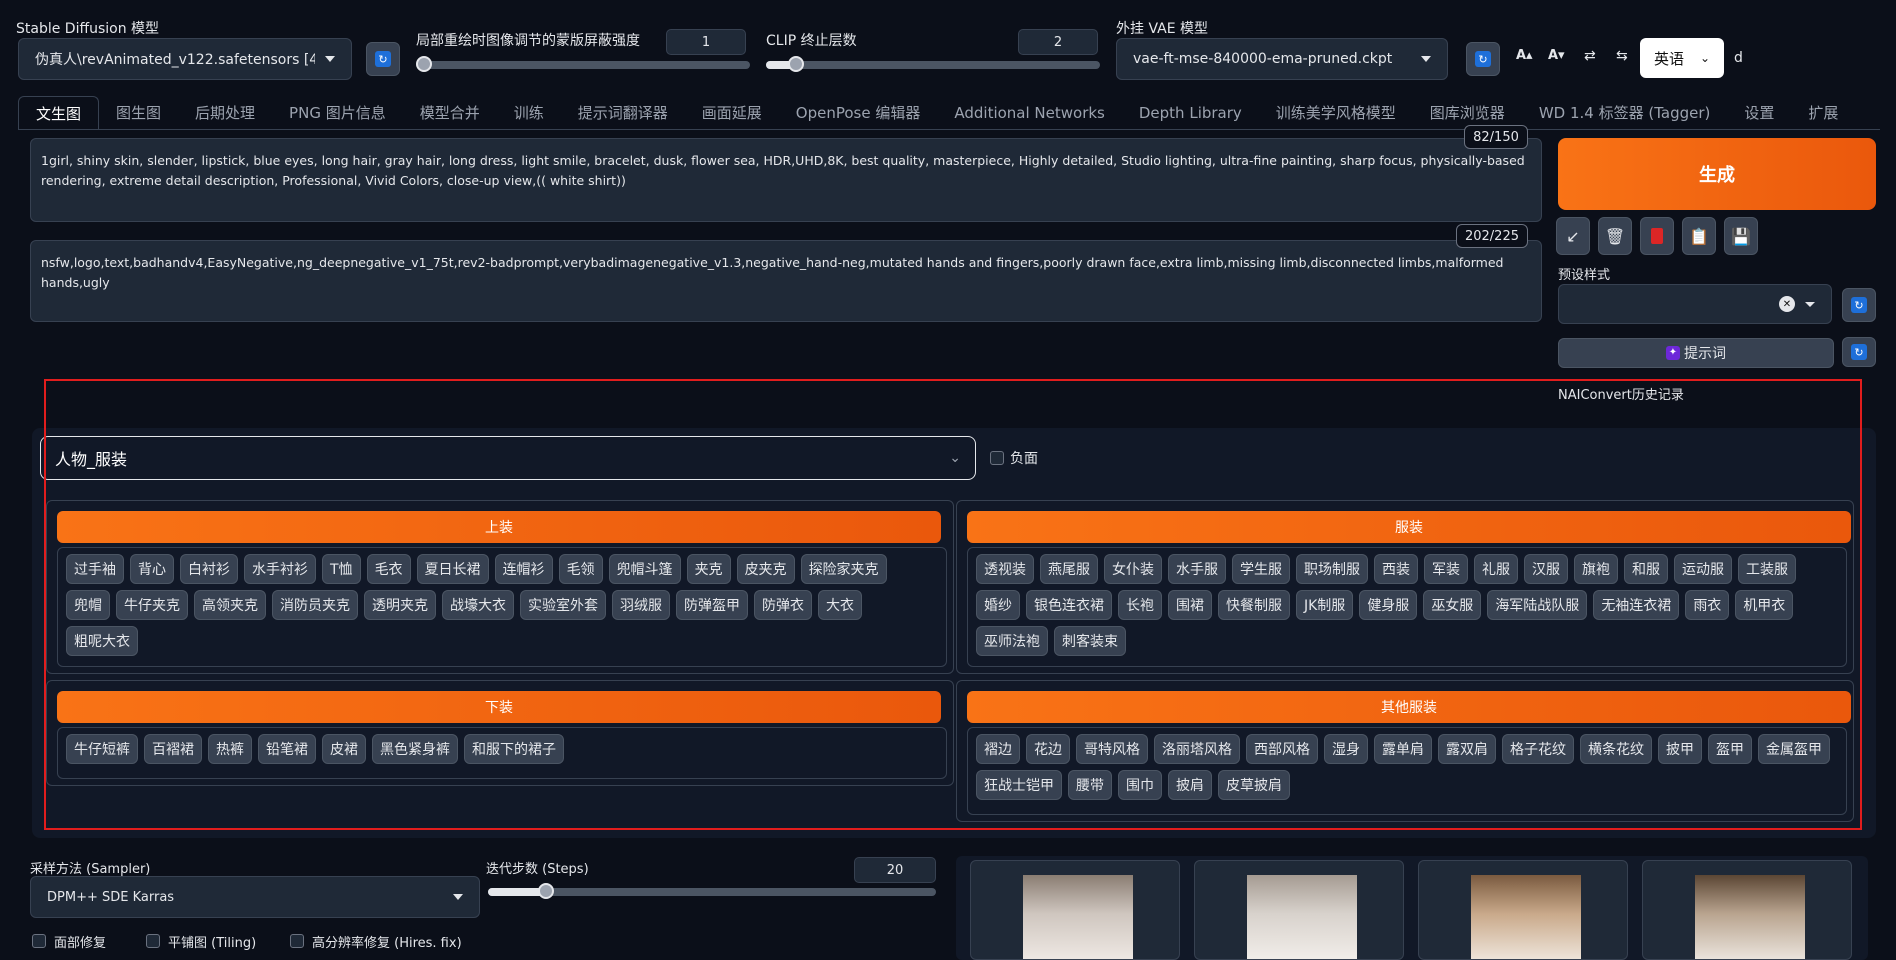 The image size is (1896, 960). I want to click on clipboard-icon: 📋, so click(1699, 236).